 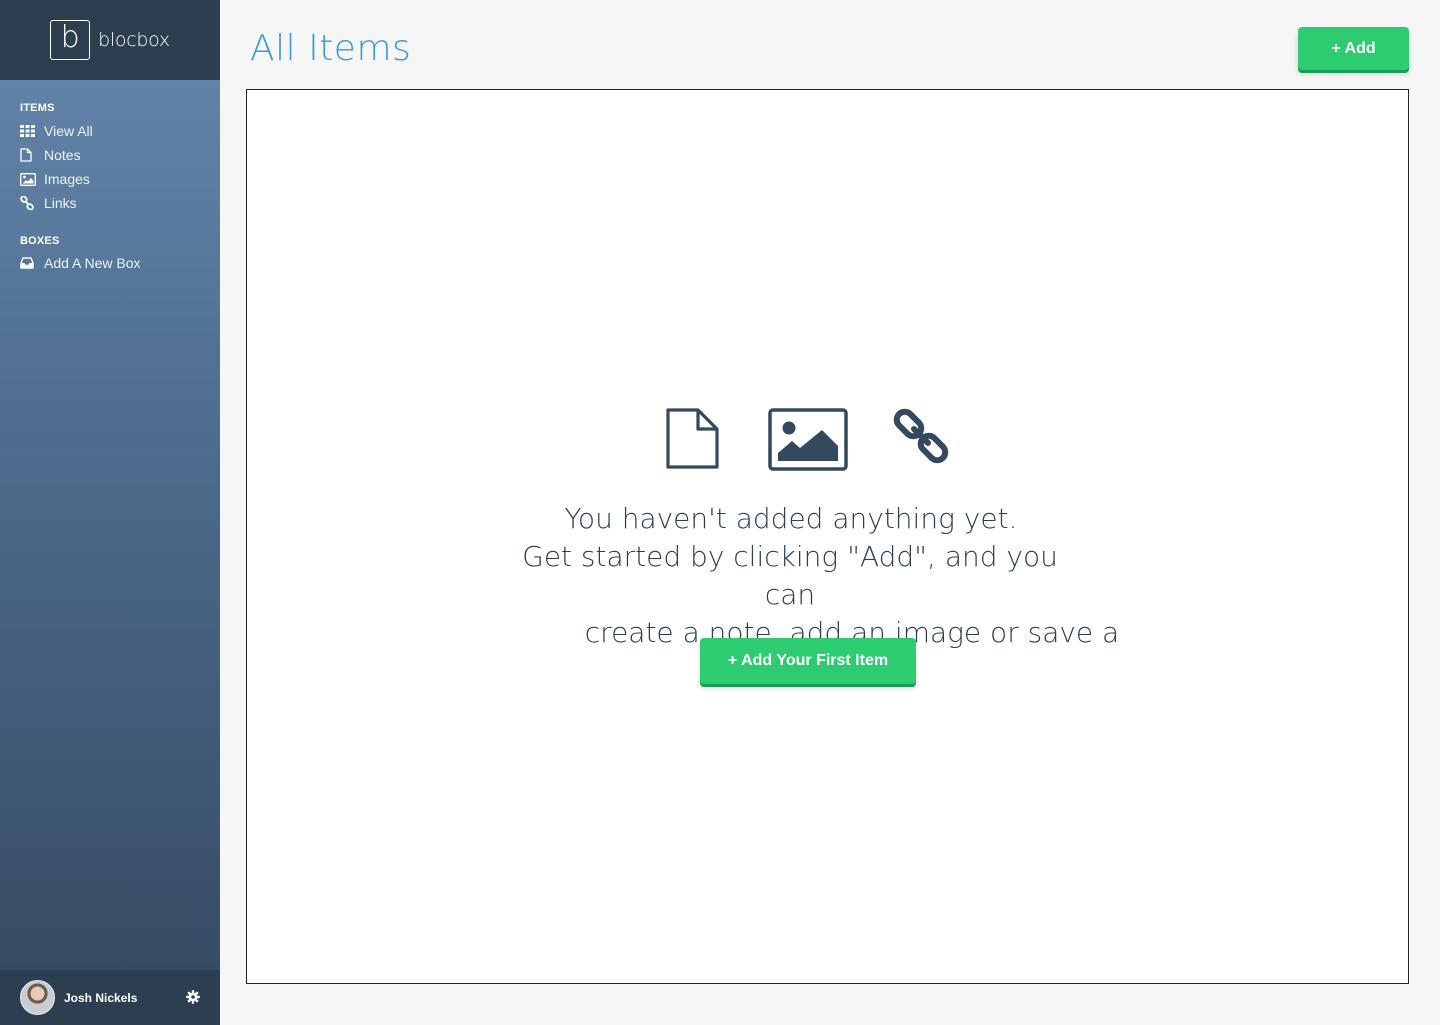 What do you see at coordinates (120, 179) in the screenshot?
I see `sidebar-item-images: Images` at bounding box center [120, 179].